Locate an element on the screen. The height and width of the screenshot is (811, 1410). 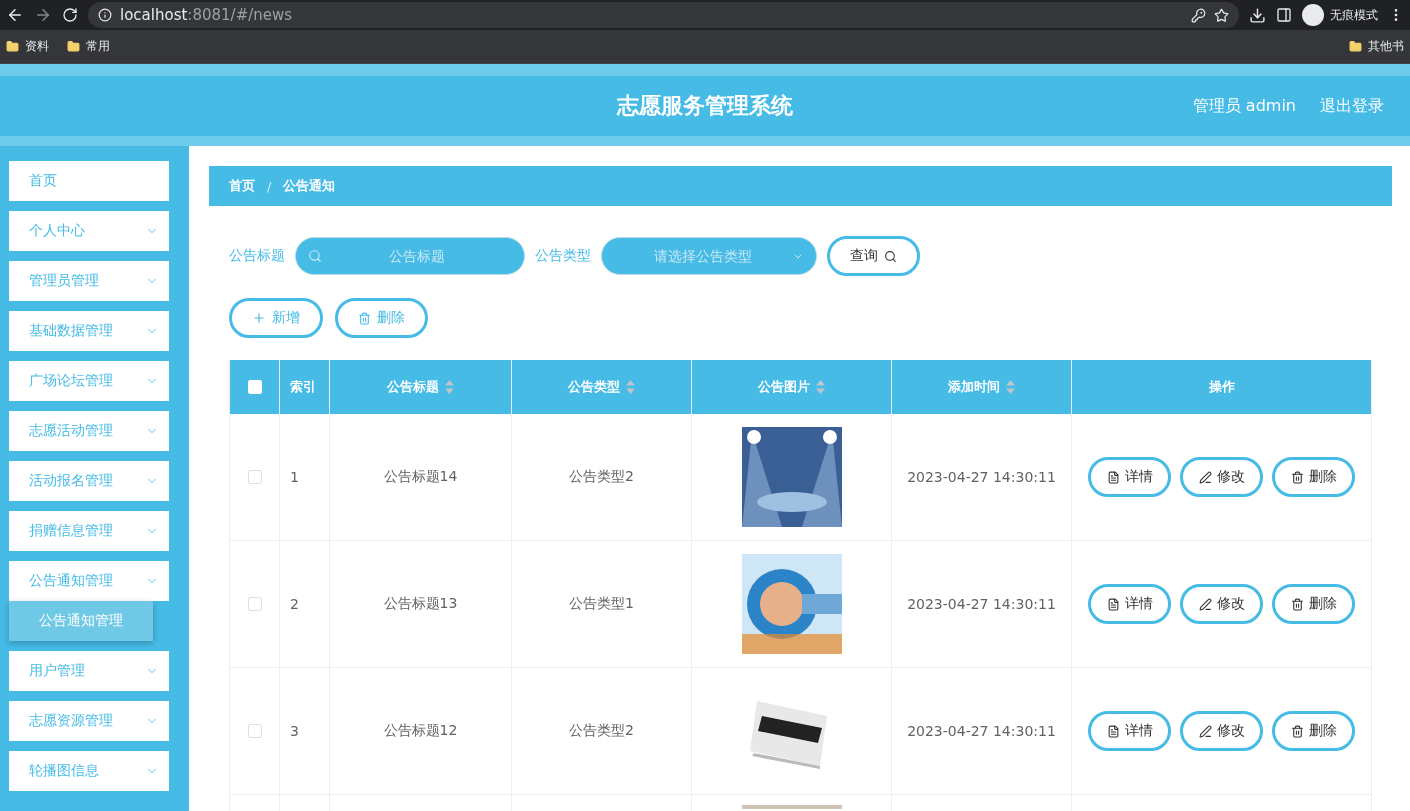
column-header: 公告类型 is located at coordinates (594, 387).